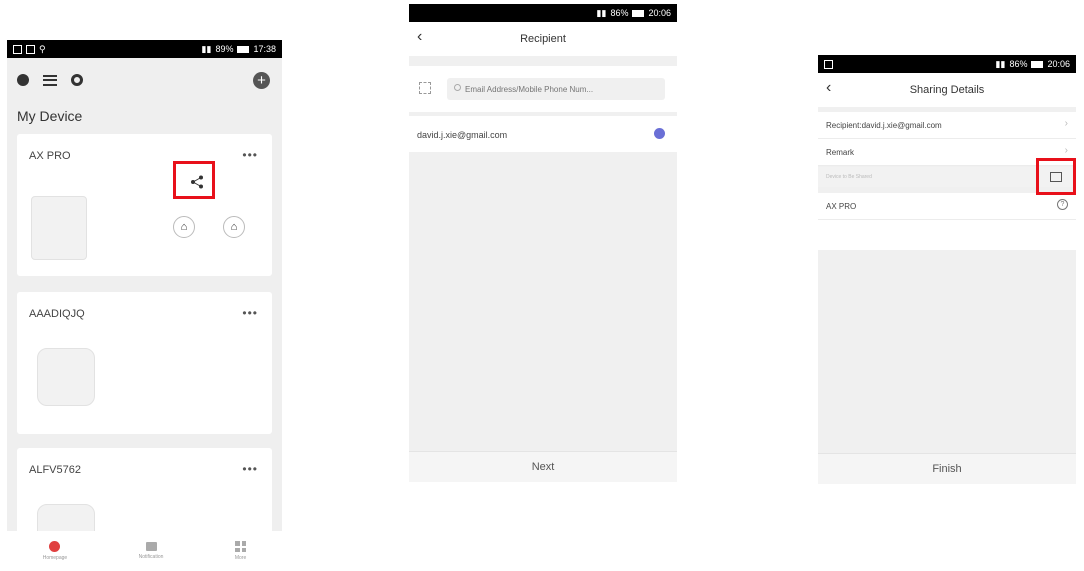 The image size is (1084, 571). What do you see at coordinates (55, 470) in the screenshot?
I see `device-name: ALFV5762` at bounding box center [55, 470].